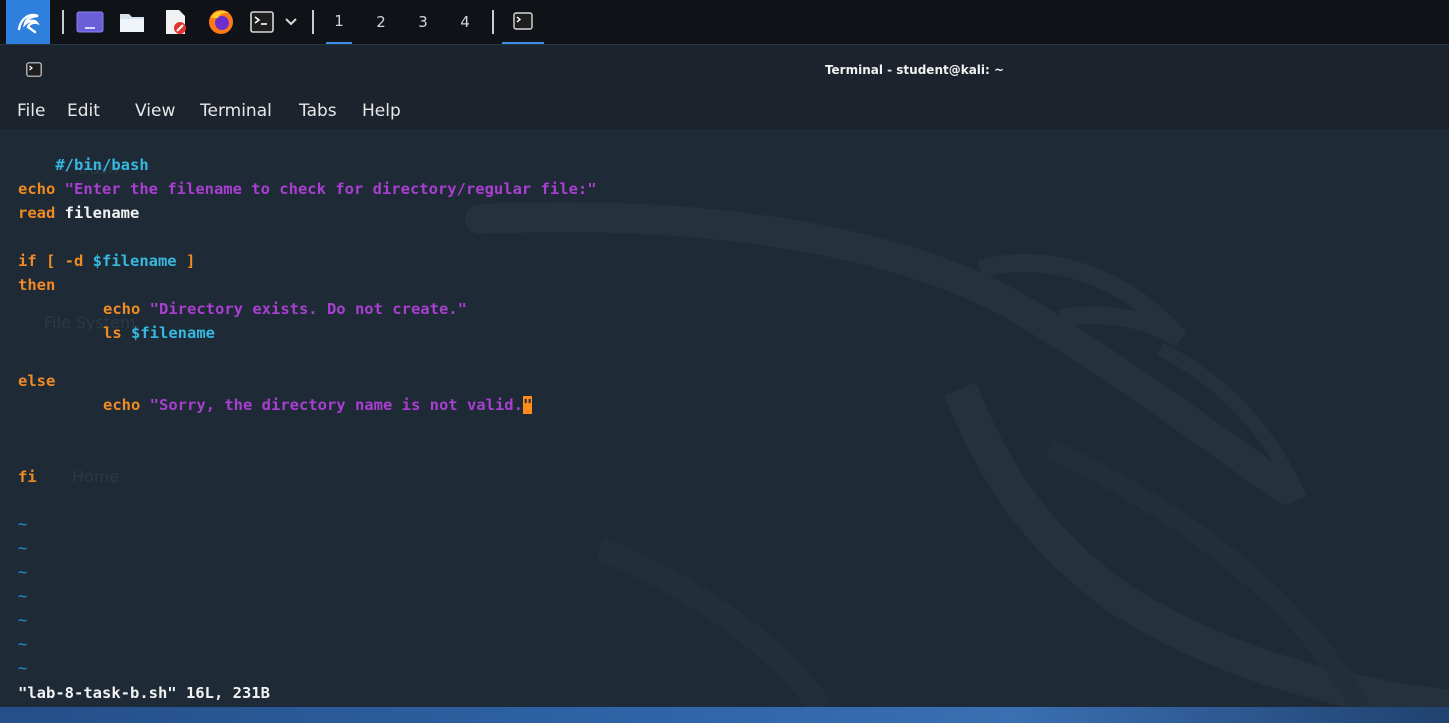 The width and height of the screenshot is (1449, 723). I want to click on workspace-3: 3, so click(423, 22).